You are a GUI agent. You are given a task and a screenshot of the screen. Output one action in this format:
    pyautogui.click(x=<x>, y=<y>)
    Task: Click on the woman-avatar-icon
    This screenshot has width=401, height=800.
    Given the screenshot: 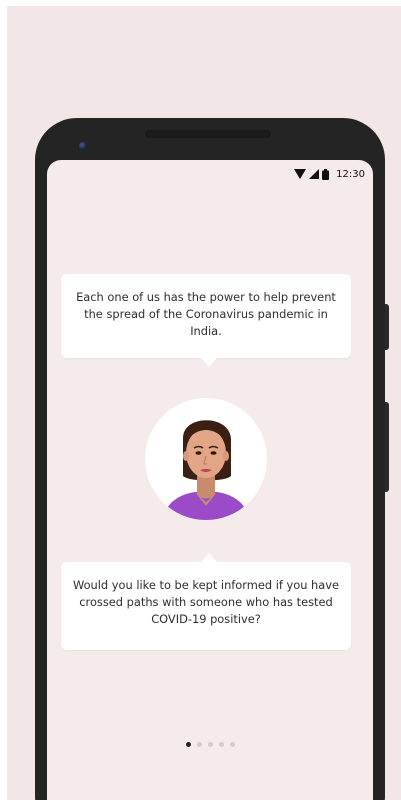 What is the action you would take?
    pyautogui.click(x=206, y=459)
    